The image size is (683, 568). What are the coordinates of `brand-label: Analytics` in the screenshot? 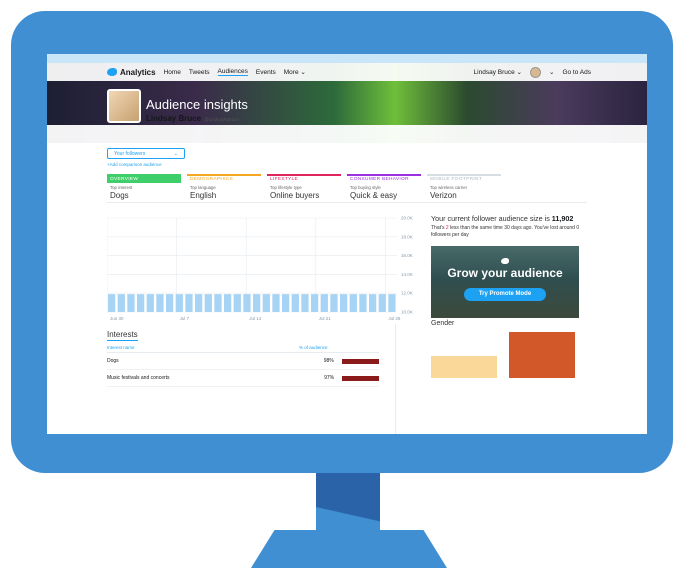 It's located at (138, 72).